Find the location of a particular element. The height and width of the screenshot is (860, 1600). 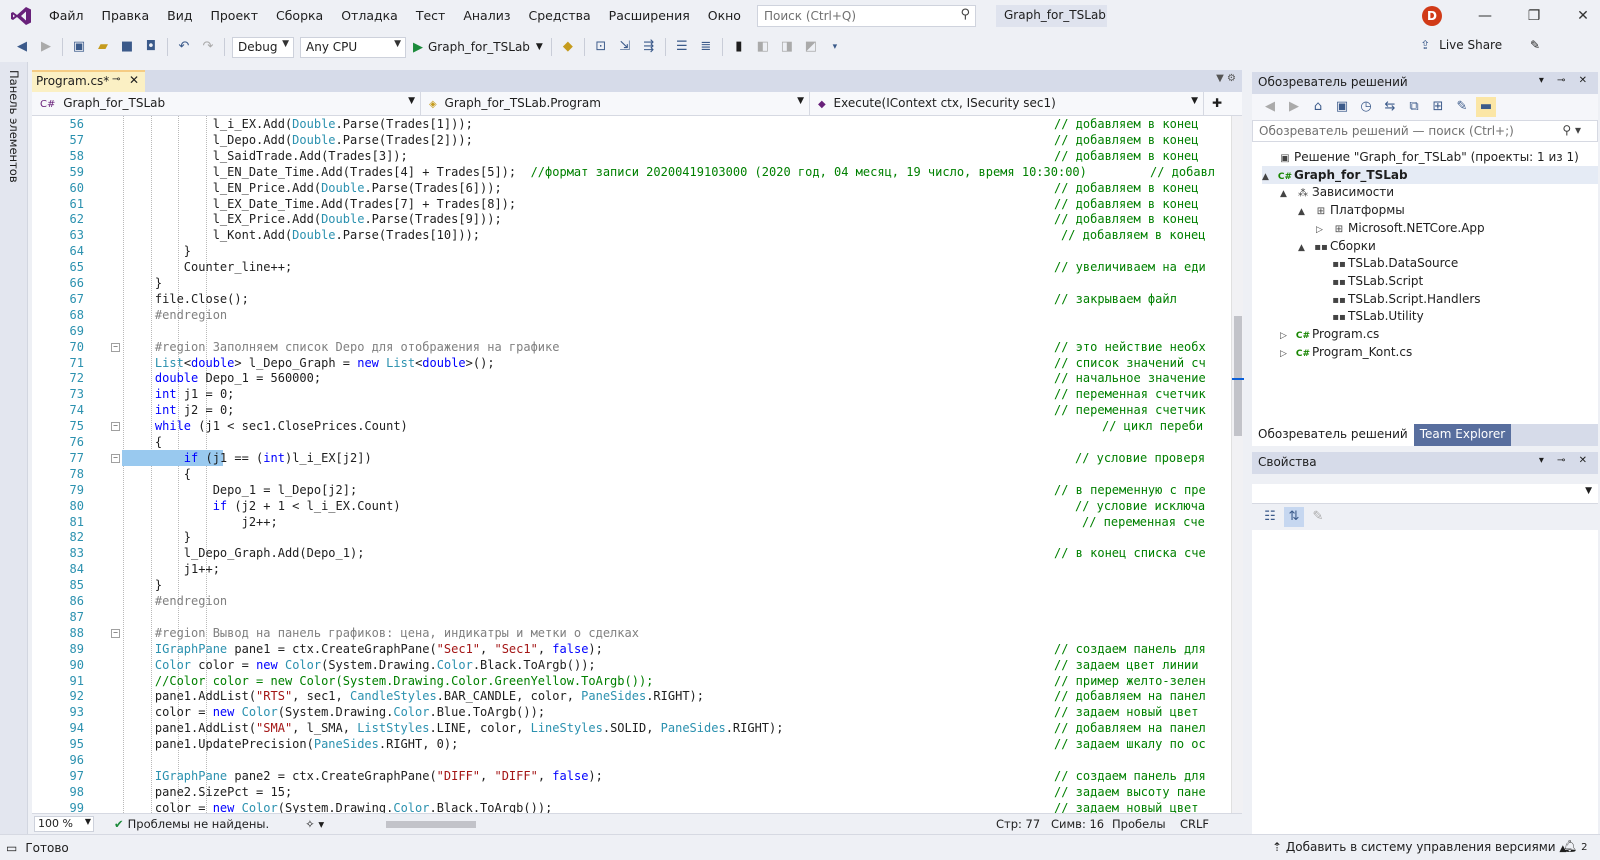

save-all-icon: ◘ is located at coordinates (151, 47).